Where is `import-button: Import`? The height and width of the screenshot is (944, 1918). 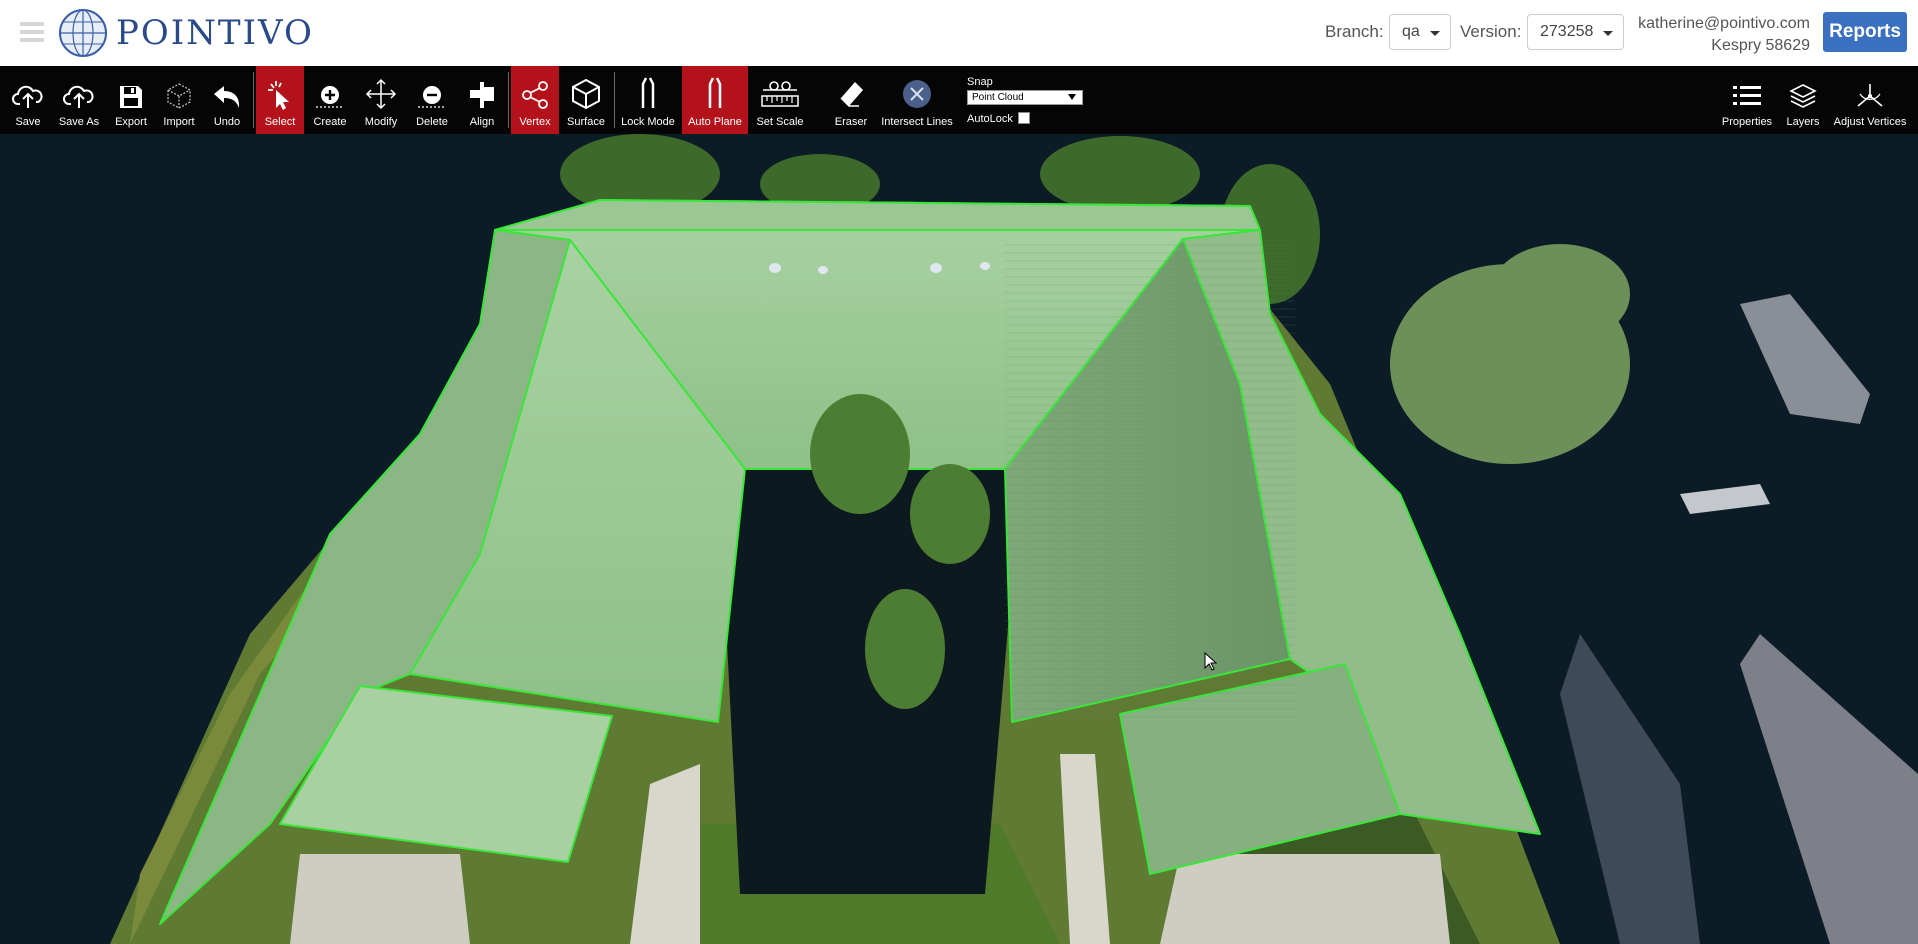 import-button: Import is located at coordinates (179, 100).